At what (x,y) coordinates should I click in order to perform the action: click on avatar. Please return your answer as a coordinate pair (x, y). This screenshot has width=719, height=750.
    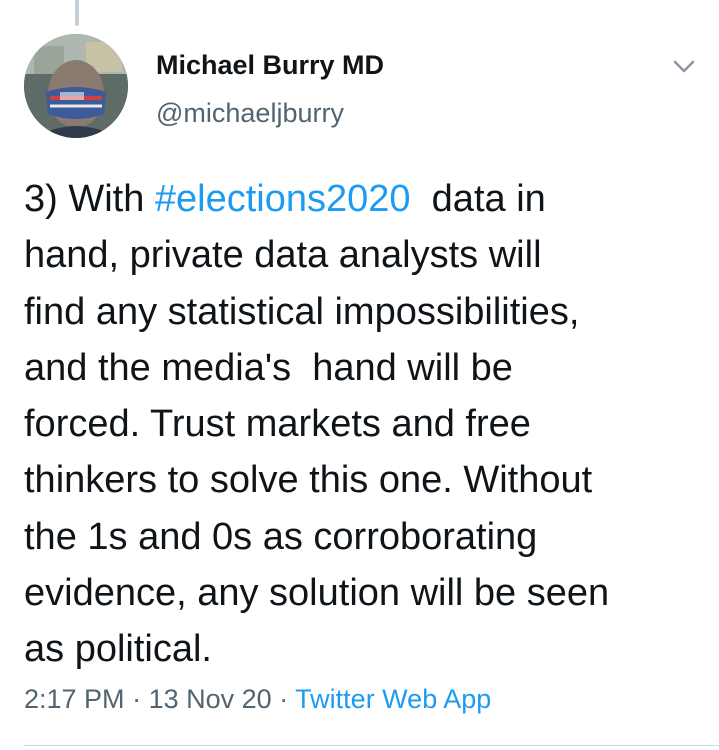
    Looking at the image, I should click on (76, 86).